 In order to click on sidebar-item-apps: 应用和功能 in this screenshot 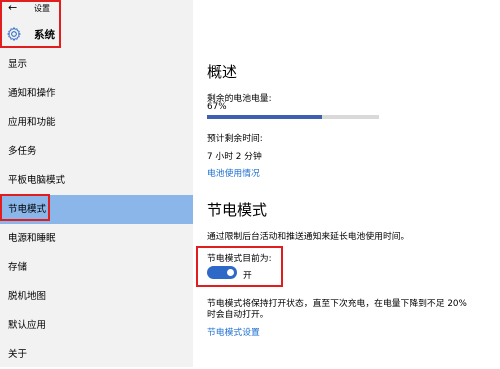, I will do `click(96, 122)`.